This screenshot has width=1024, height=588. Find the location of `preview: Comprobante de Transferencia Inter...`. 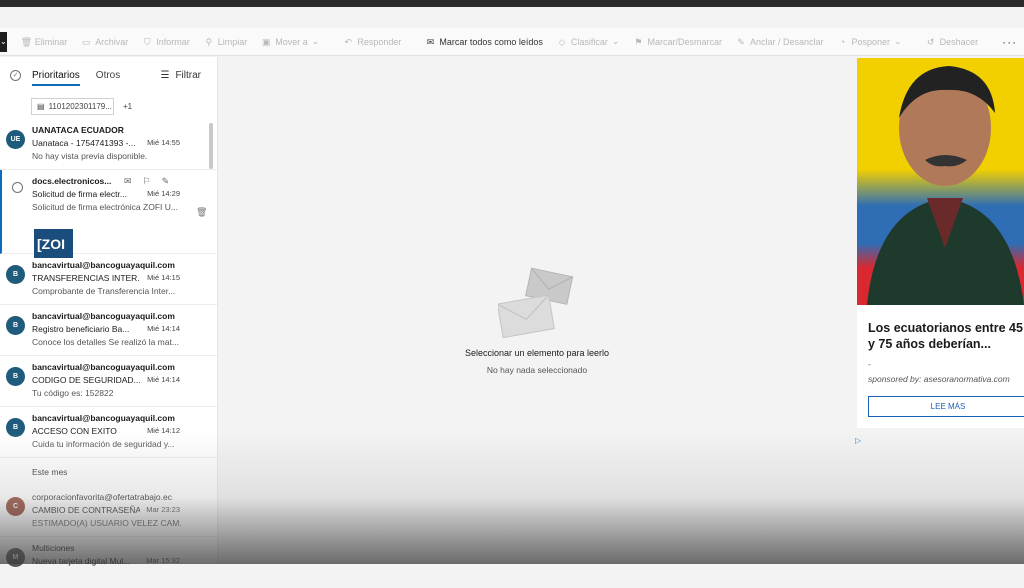

preview: Comprobante de Transferencia Inter... is located at coordinates (104, 291).